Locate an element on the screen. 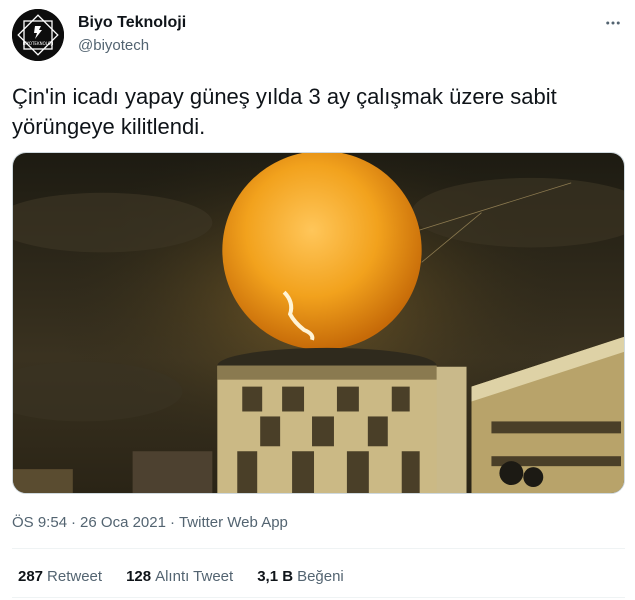 The width and height of the screenshot is (635, 600). tweet-meta: ÖS 9:54 · 26 Oca 2021 · Twitter Web App is located at coordinates (150, 522).